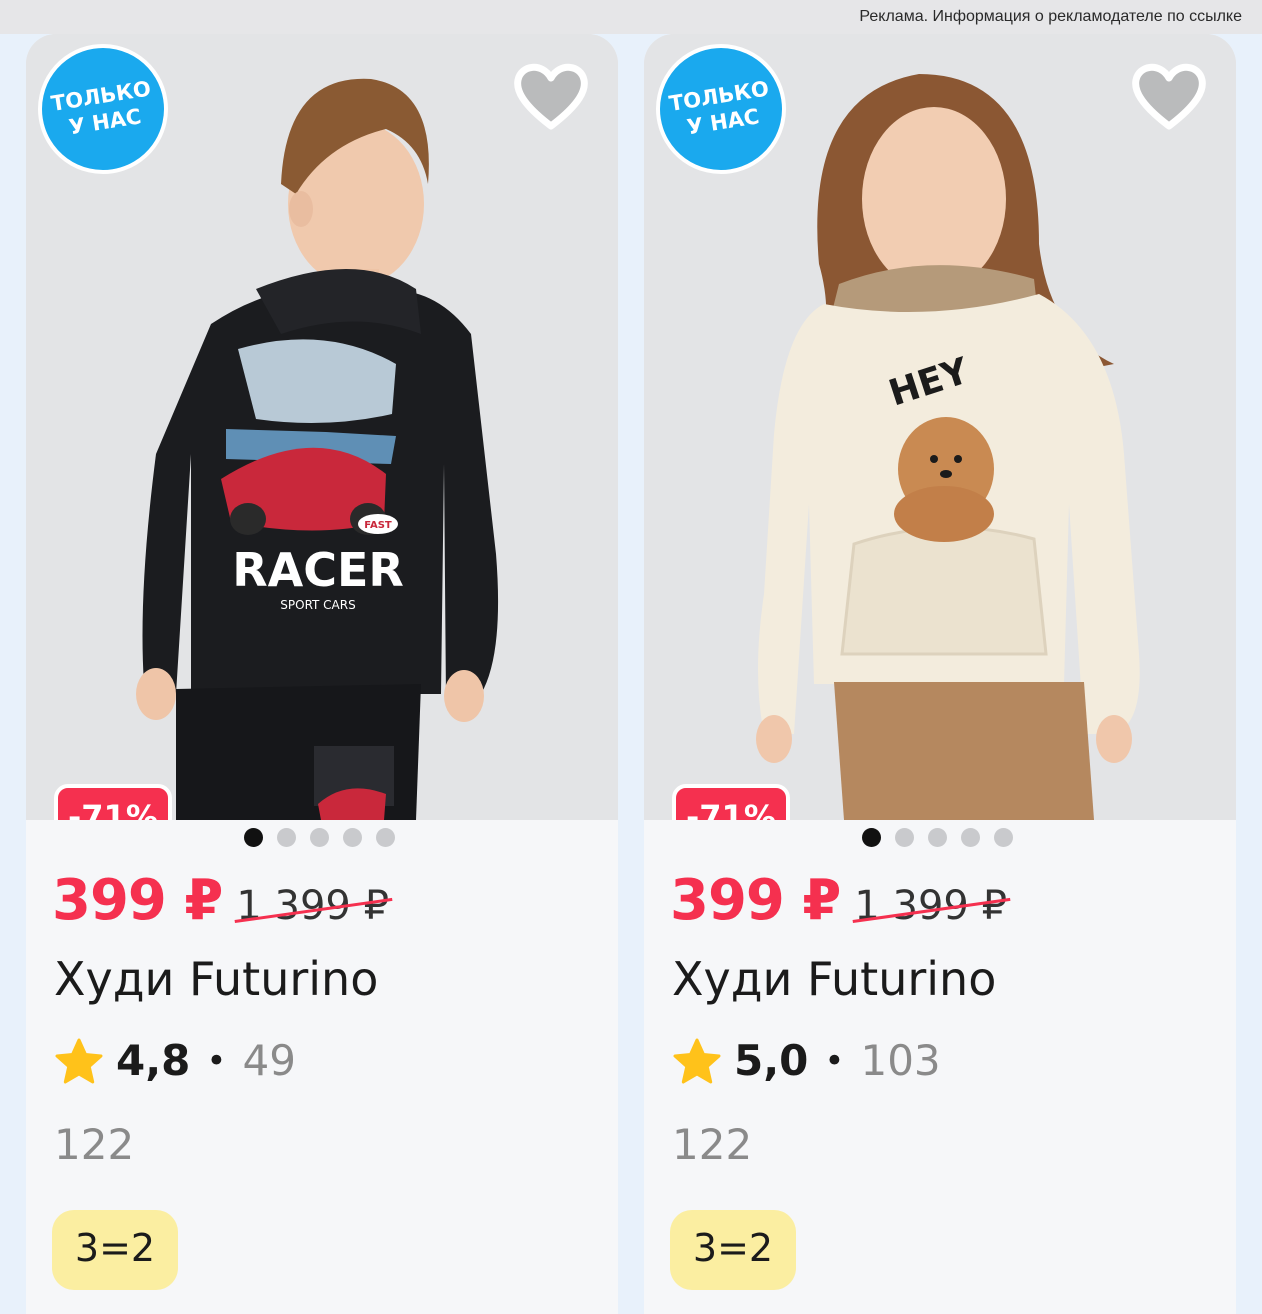 This screenshot has height=1314, width=1262. I want to click on print-text: RACER, so click(318, 570).